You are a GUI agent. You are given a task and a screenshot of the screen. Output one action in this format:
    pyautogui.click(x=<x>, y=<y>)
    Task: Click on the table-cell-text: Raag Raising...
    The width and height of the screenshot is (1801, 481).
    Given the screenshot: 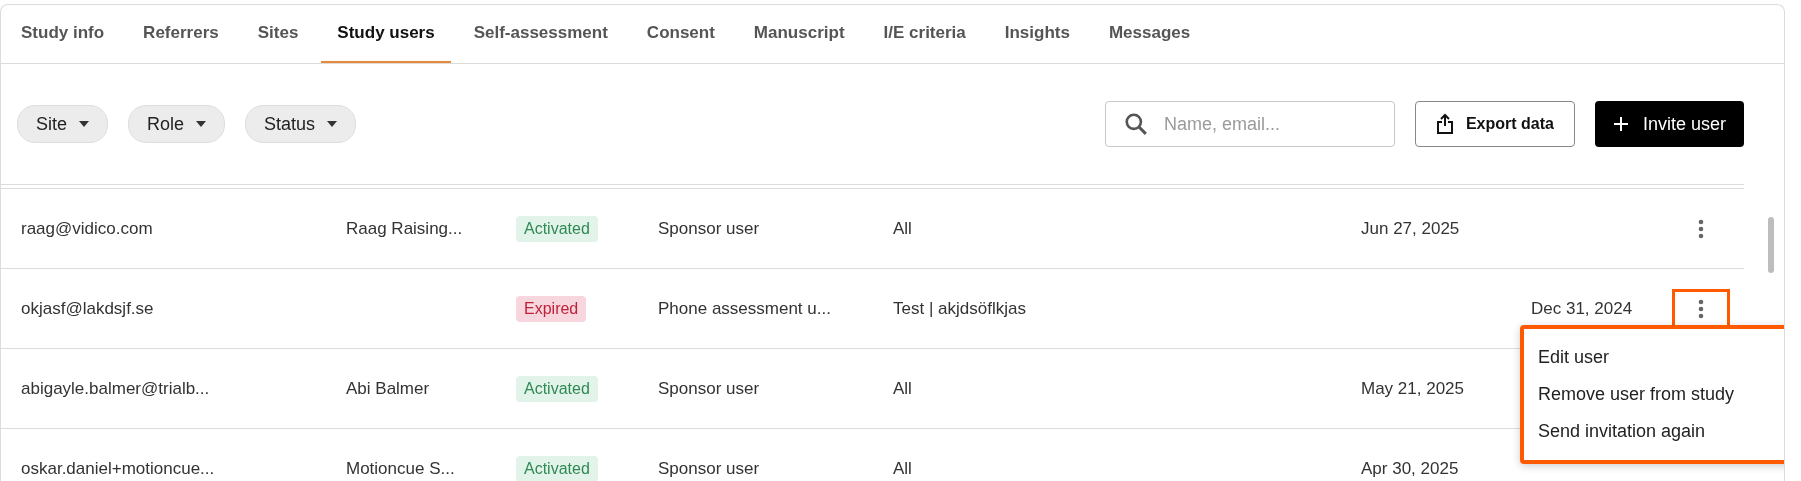 What is the action you would take?
    pyautogui.click(x=405, y=228)
    